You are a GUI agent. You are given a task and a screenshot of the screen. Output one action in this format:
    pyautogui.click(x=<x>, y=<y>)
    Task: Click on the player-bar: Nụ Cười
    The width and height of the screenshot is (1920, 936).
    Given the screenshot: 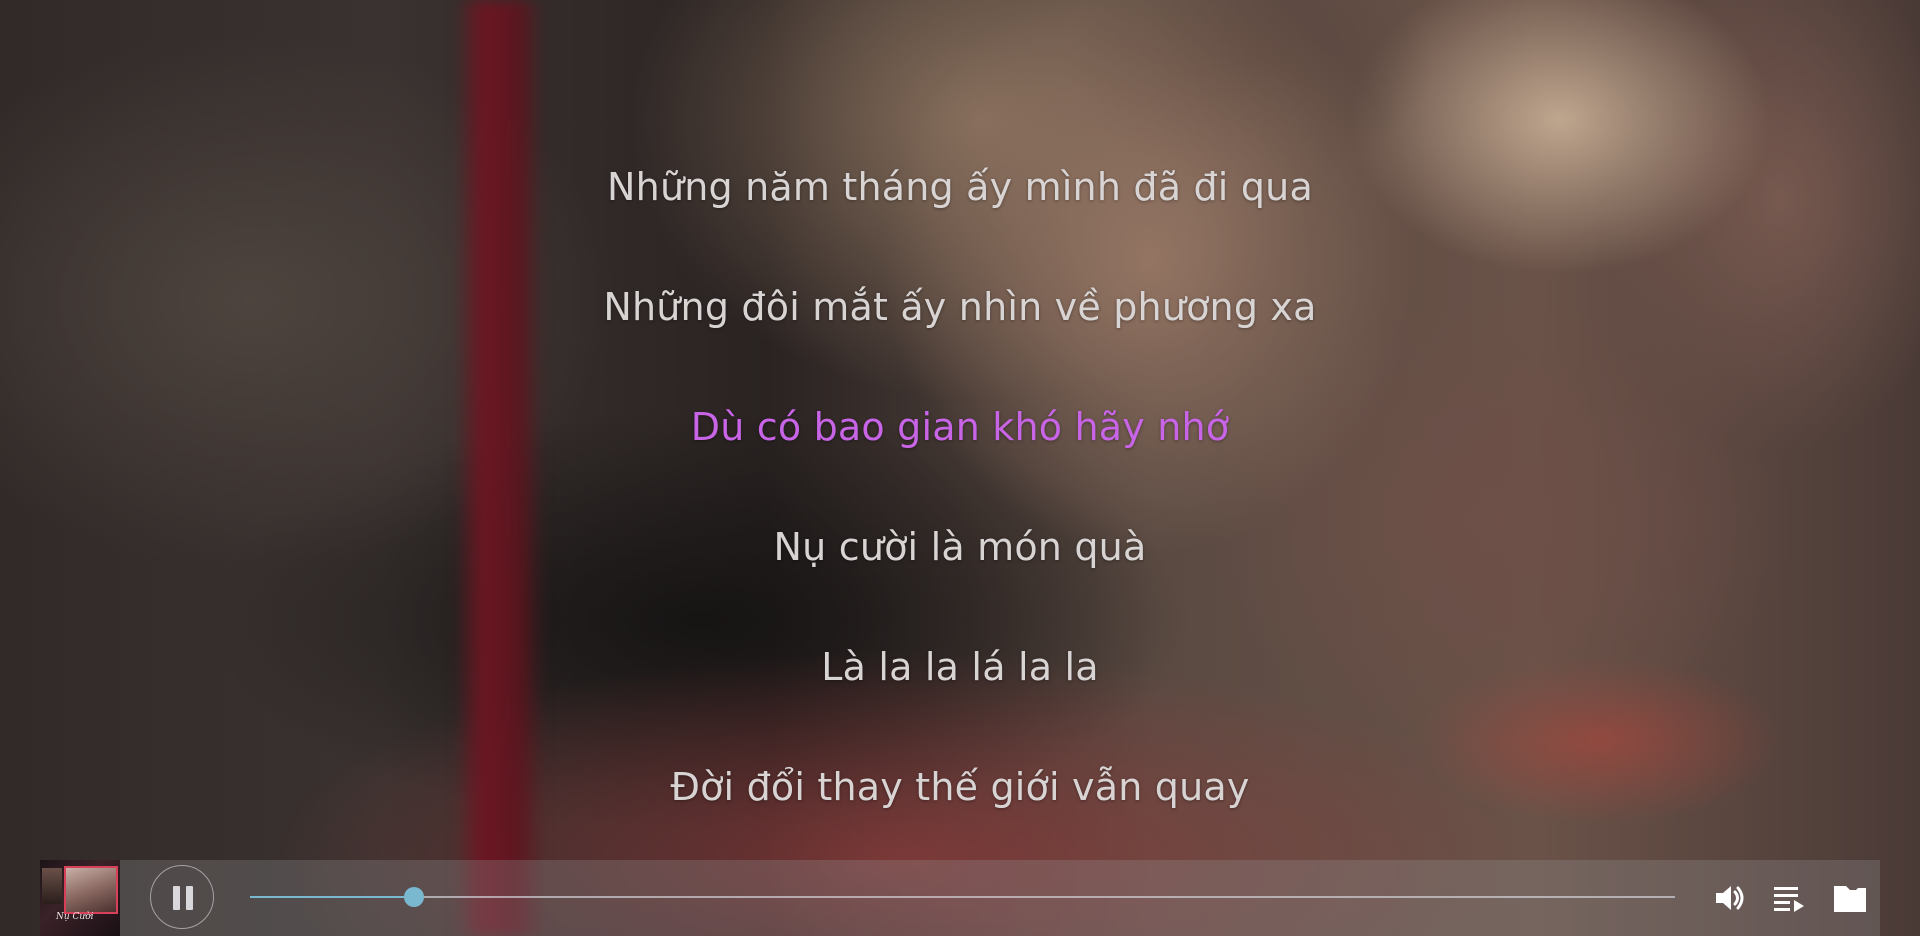 What is the action you would take?
    pyautogui.click(x=960, y=898)
    